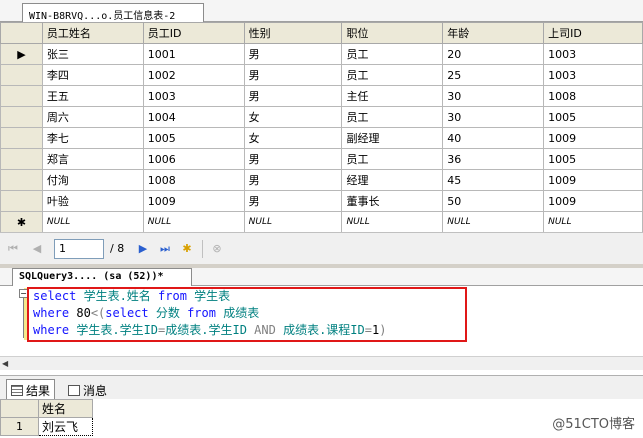 This screenshot has width=643, height=438. I want to click on table-row: 李四 1002 男员工 25 1003, so click(321, 75).